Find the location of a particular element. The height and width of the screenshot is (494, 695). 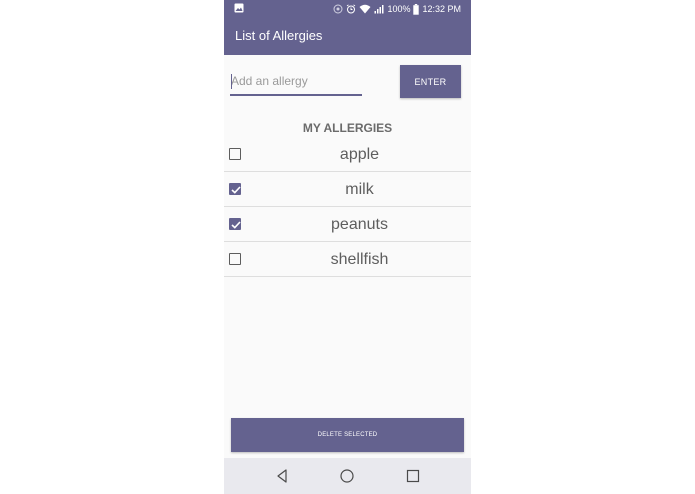

list-heading: MY ALLERGIES is located at coordinates (347, 128).